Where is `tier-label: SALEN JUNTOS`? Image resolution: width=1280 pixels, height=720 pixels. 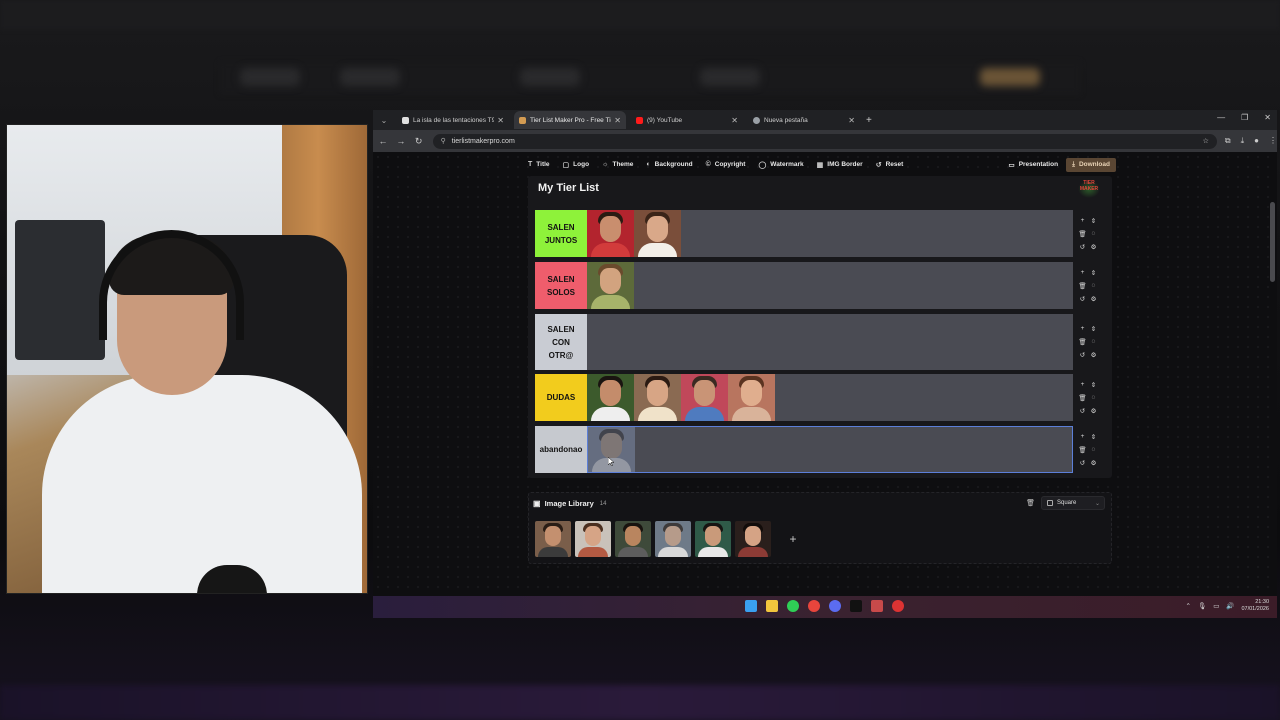
tier-label: SALEN JUNTOS is located at coordinates (561, 233).